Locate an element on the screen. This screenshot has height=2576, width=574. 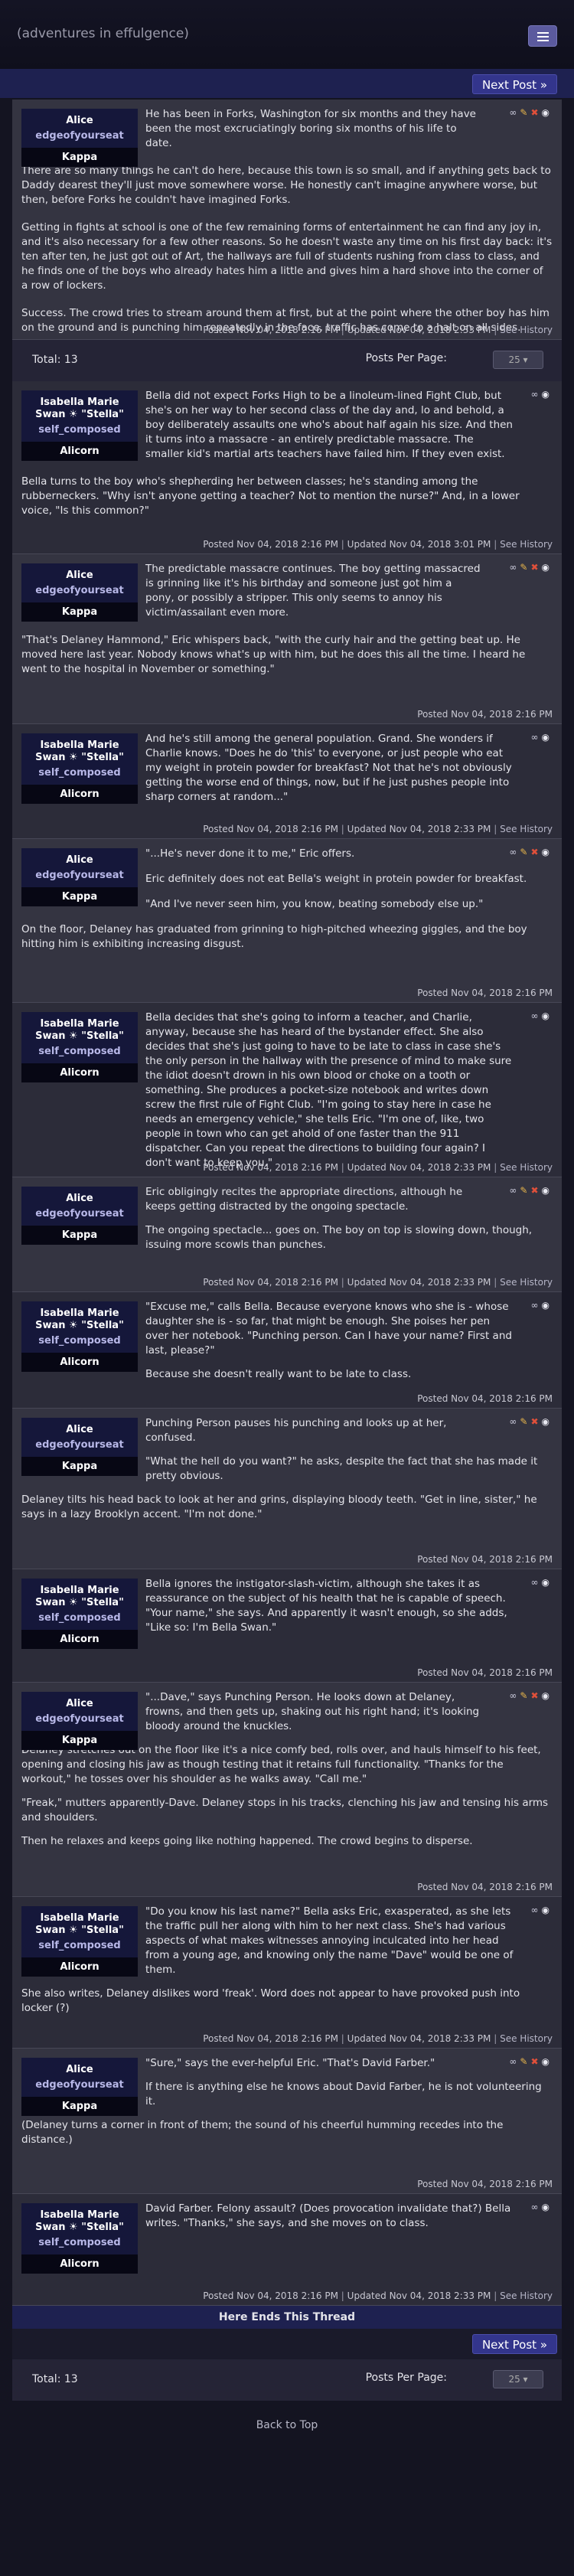
character-affiliation: Kappa is located at coordinates (79, 896).